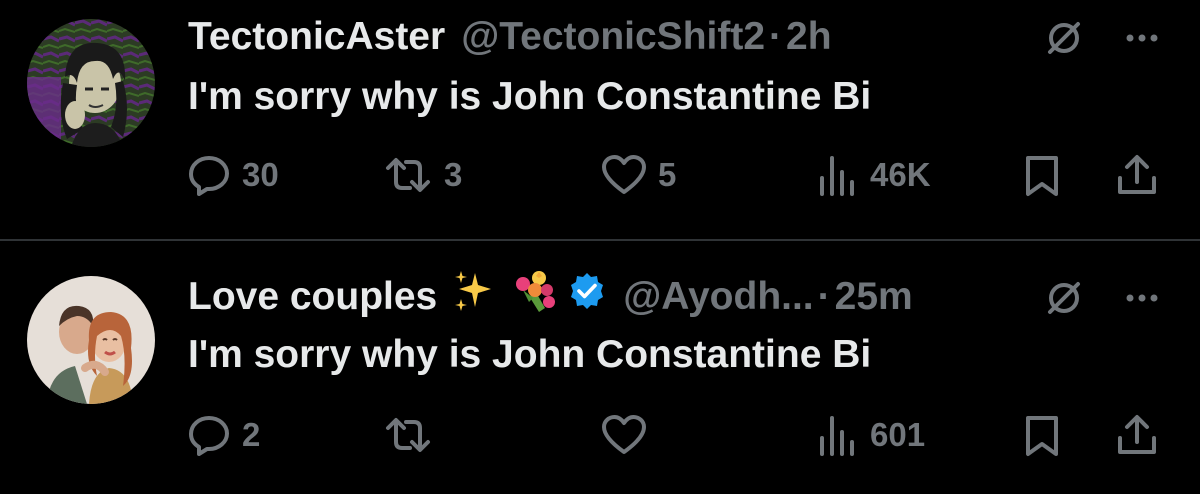 This screenshot has width=1200, height=494. Describe the element at coordinates (473, 297) in the screenshot. I see `sparkles-emoji` at that location.